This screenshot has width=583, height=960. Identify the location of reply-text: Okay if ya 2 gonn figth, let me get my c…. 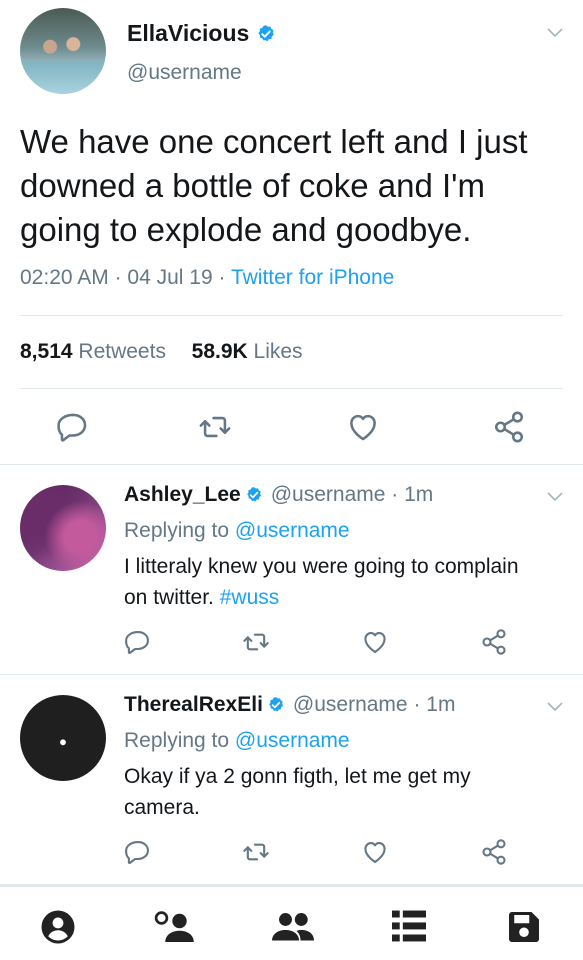
(297, 792).